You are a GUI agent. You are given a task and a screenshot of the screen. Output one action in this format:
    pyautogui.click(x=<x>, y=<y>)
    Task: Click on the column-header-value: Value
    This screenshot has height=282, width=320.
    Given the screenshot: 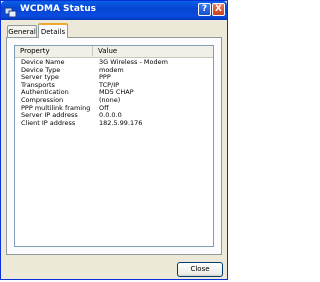 What is the action you would take?
    pyautogui.click(x=153, y=51)
    